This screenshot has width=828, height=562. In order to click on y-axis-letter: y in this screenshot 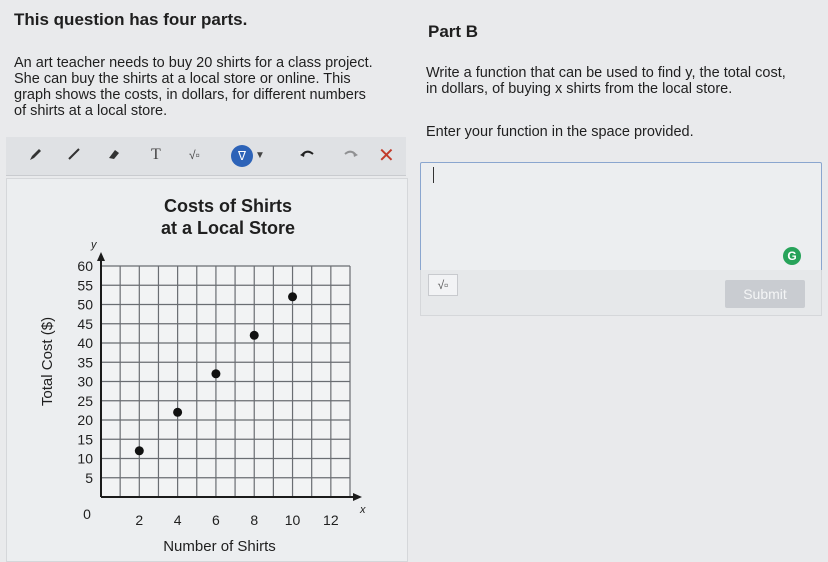, I will do `click(94, 245)`.